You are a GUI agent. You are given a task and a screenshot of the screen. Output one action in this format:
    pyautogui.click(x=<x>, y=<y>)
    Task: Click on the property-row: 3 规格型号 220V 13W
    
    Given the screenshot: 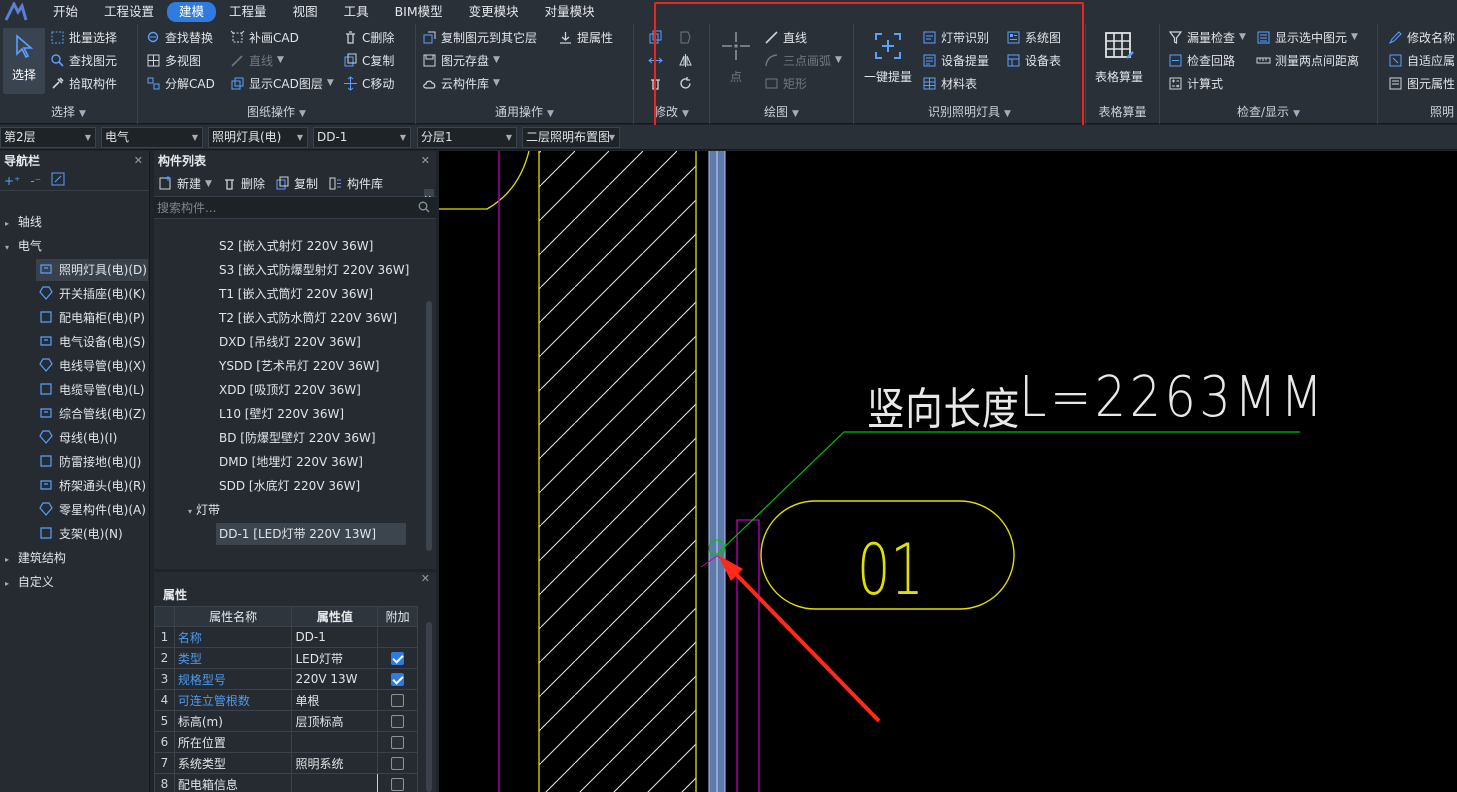 What is the action you would take?
    pyautogui.click(x=286, y=679)
    